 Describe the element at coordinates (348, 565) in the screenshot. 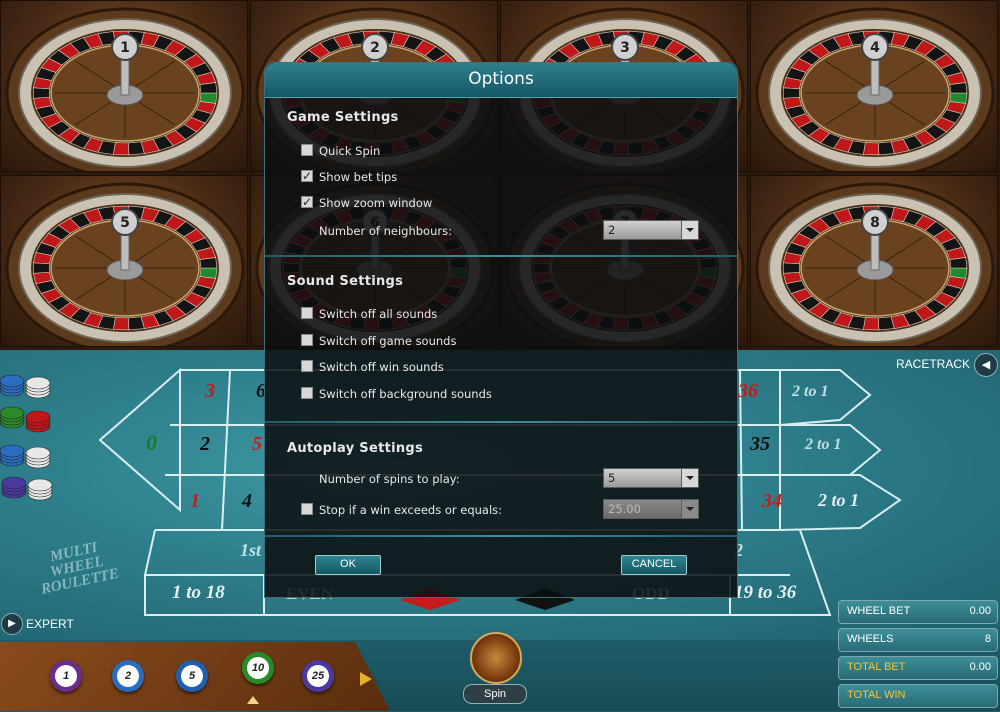

I see `ok-button: OK` at that location.